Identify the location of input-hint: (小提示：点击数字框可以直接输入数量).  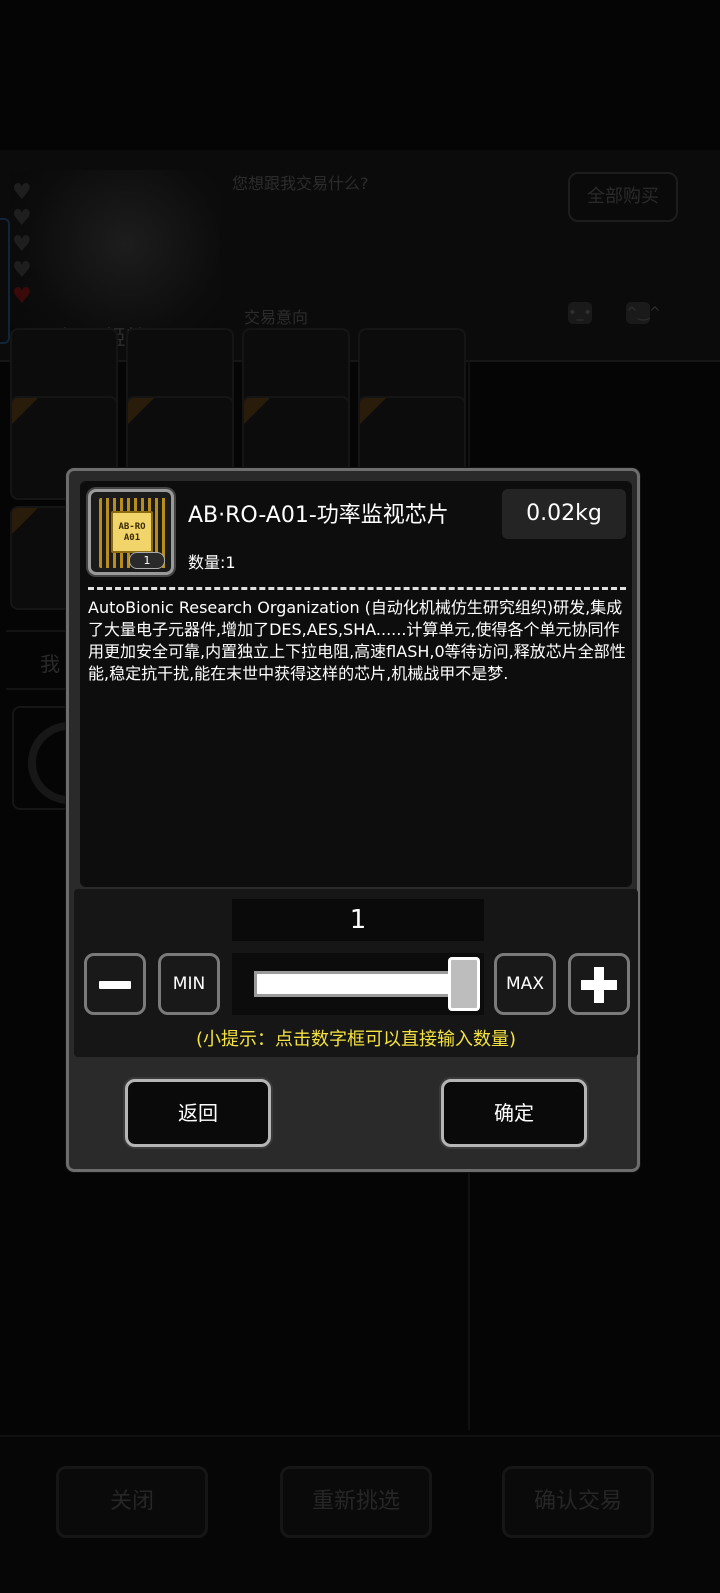
(356, 1039).